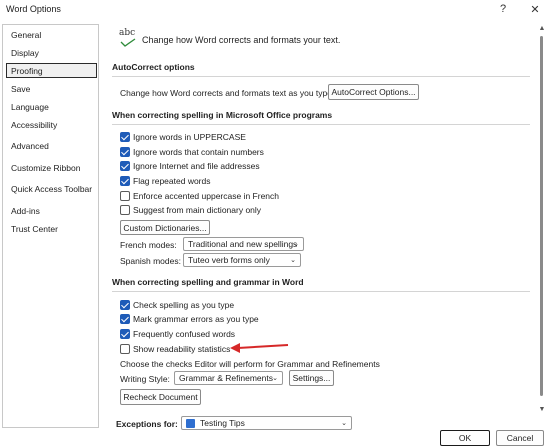 The image size is (548, 448). Describe the element at coordinates (274, 10) in the screenshot. I see `title-bar` at that location.